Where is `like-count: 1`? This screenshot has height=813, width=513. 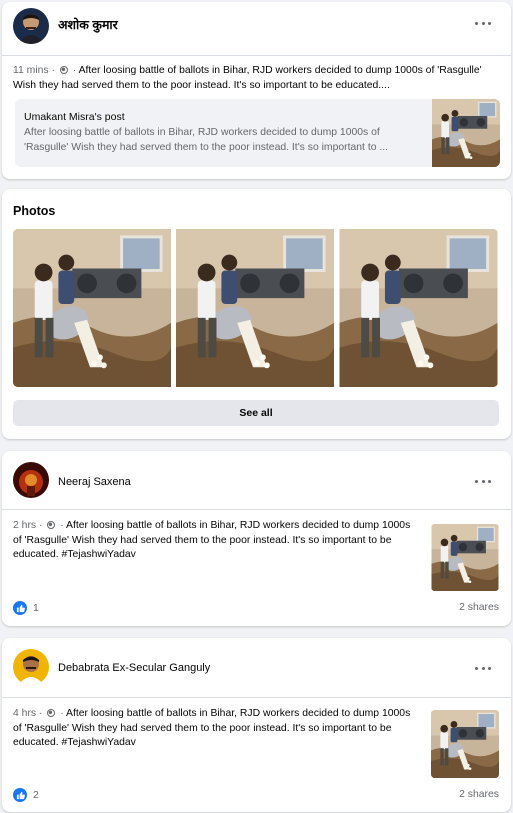
like-count: 1 is located at coordinates (36, 608).